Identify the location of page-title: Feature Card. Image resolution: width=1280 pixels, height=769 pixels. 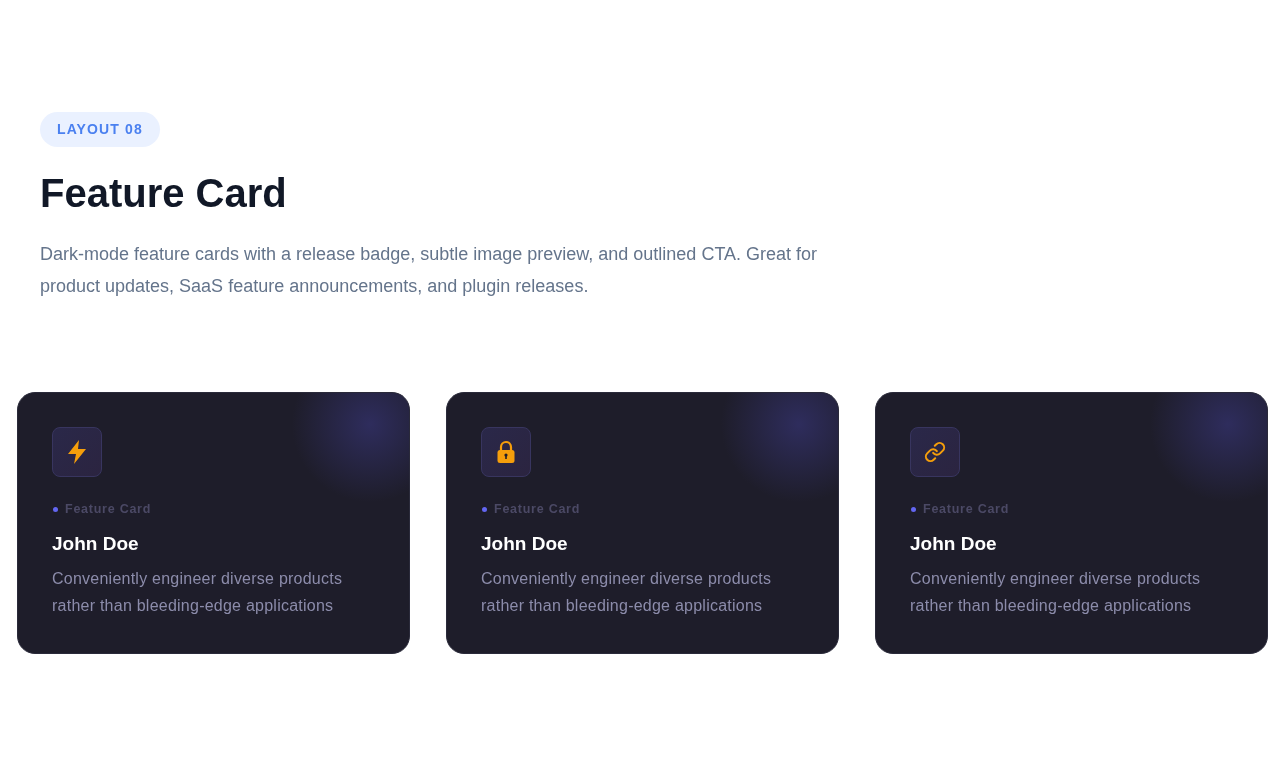
(164, 193).